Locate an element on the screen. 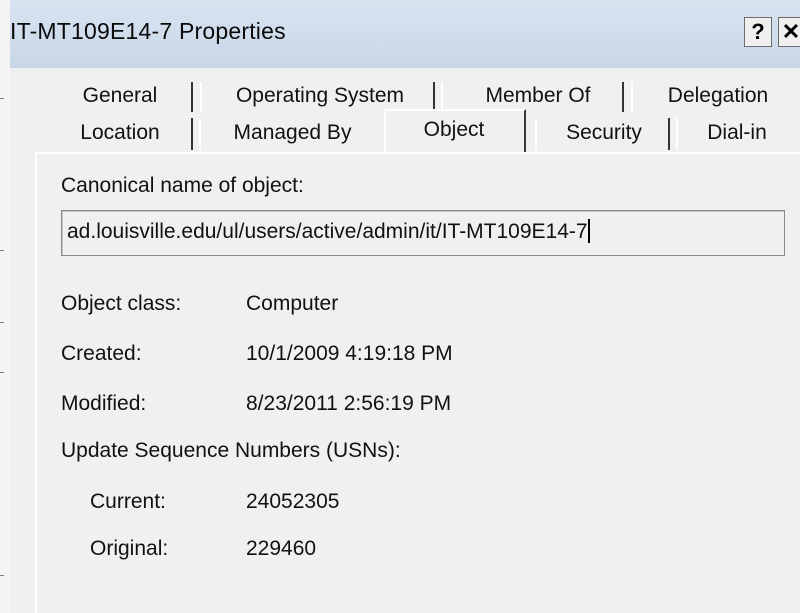 The height and width of the screenshot is (613, 800). help-button: ? is located at coordinates (758, 32).